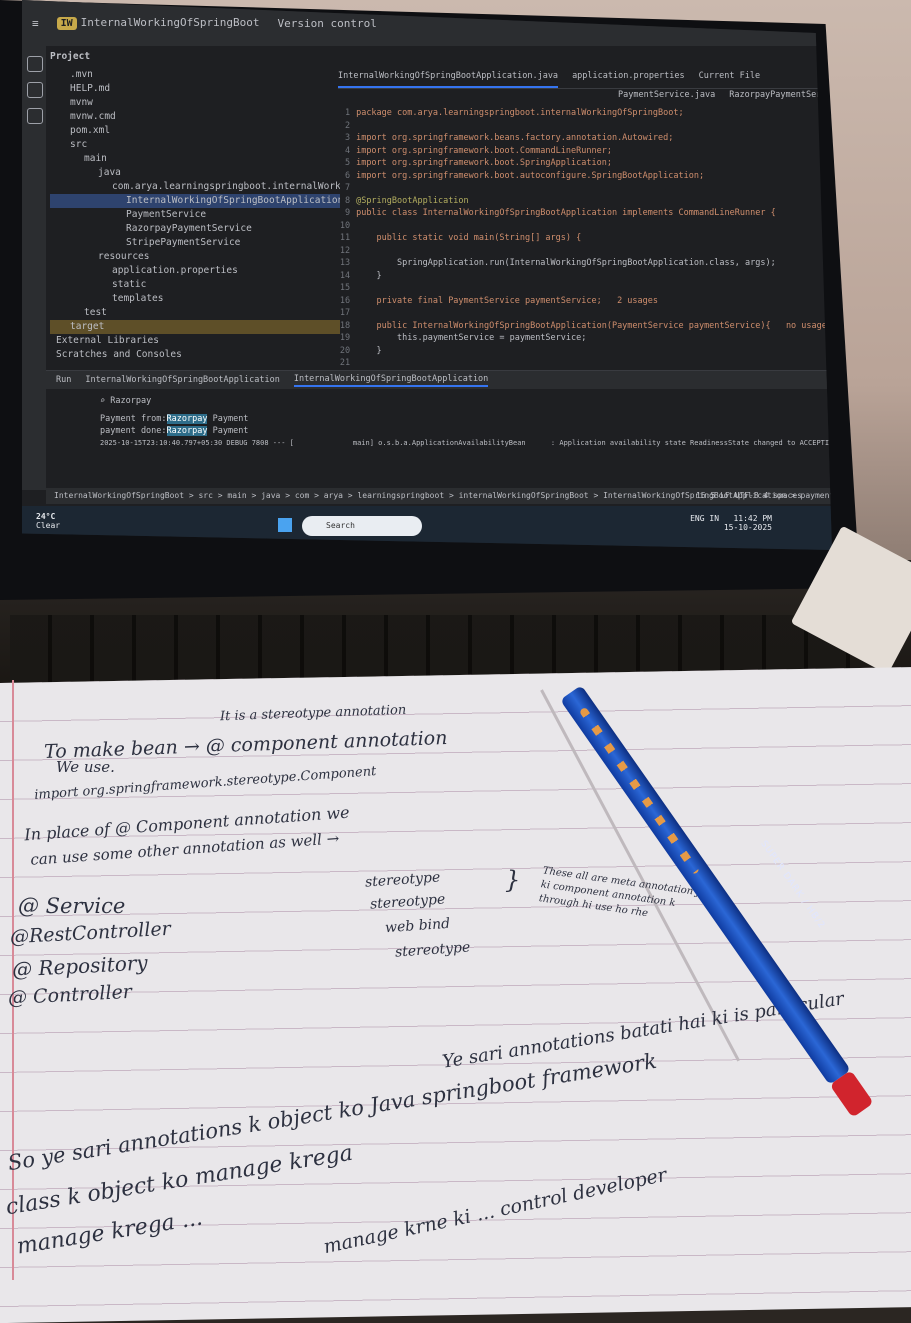 Image resolution: width=911 pixels, height=1323 pixels. Describe the element at coordinates (195, 215) in the screenshot. I see `tree-item: PaymentService` at that location.